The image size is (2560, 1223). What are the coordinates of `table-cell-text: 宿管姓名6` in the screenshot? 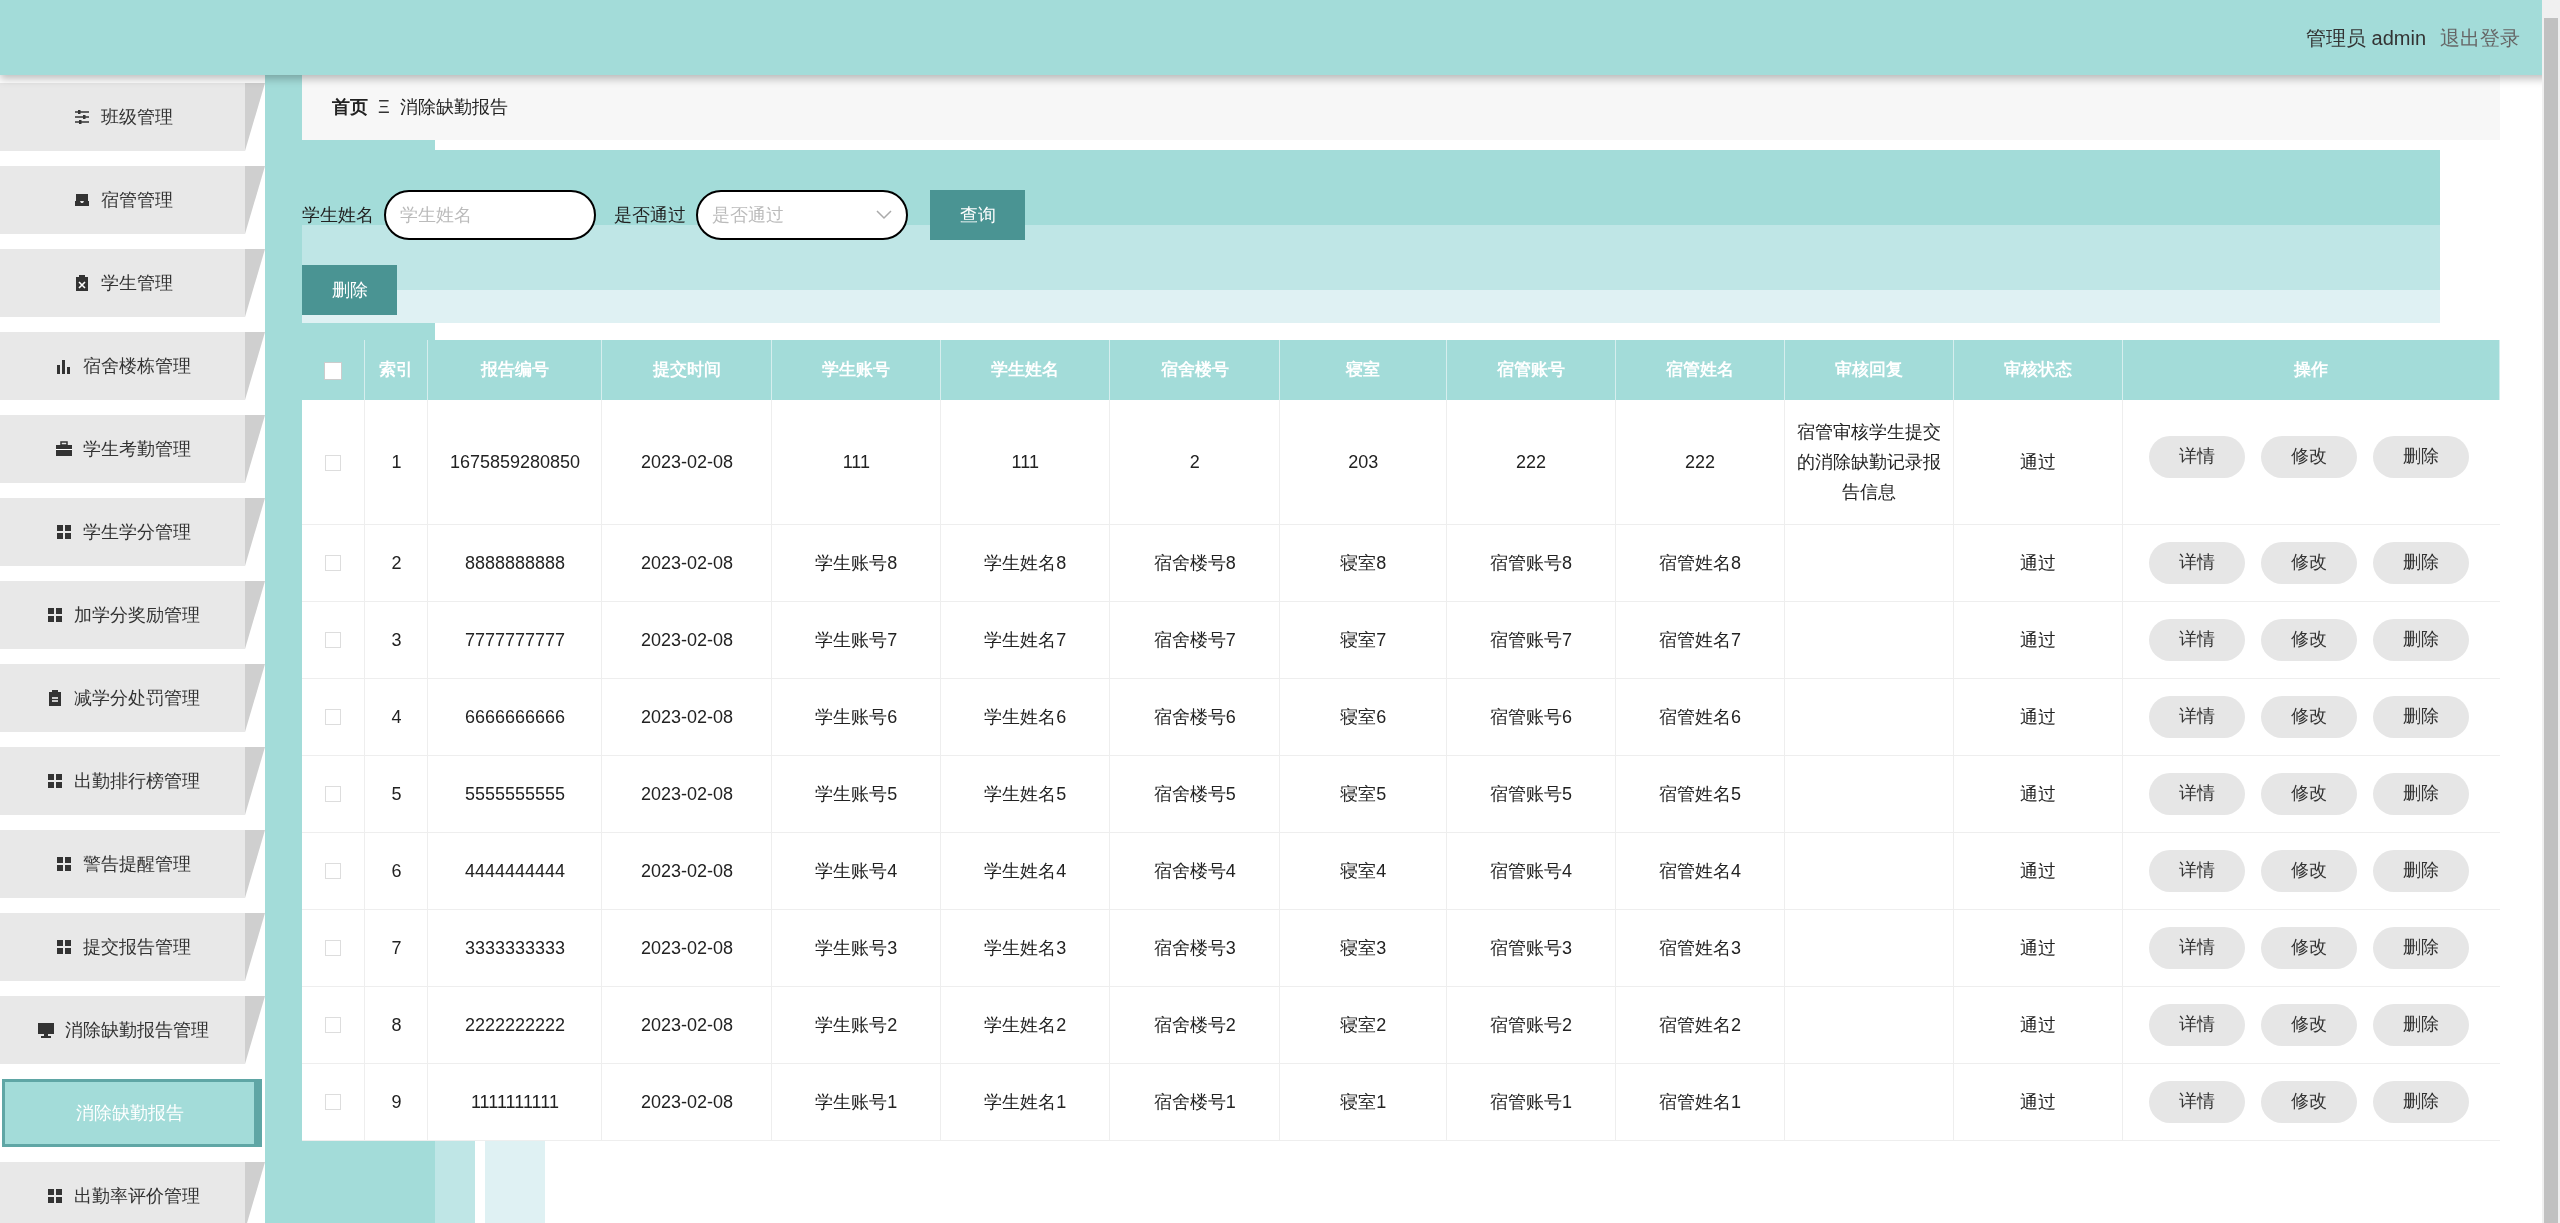 It's located at (1700, 716).